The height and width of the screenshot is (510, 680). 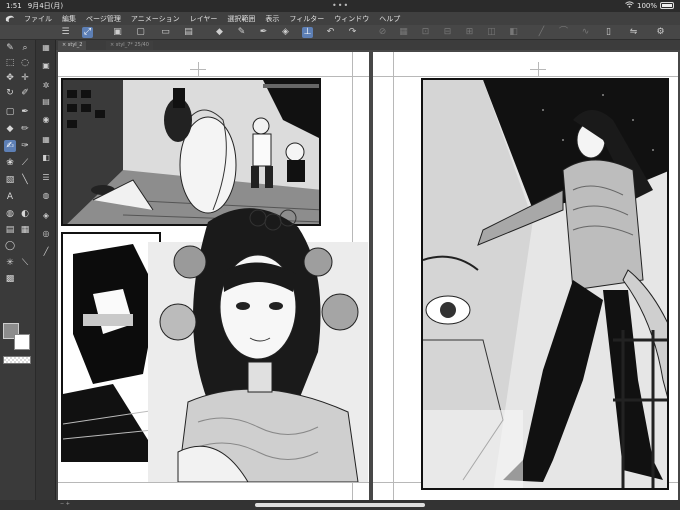 What do you see at coordinates (491, 32) in the screenshot?
I see `selection-layer-icon: ◫` at bounding box center [491, 32].